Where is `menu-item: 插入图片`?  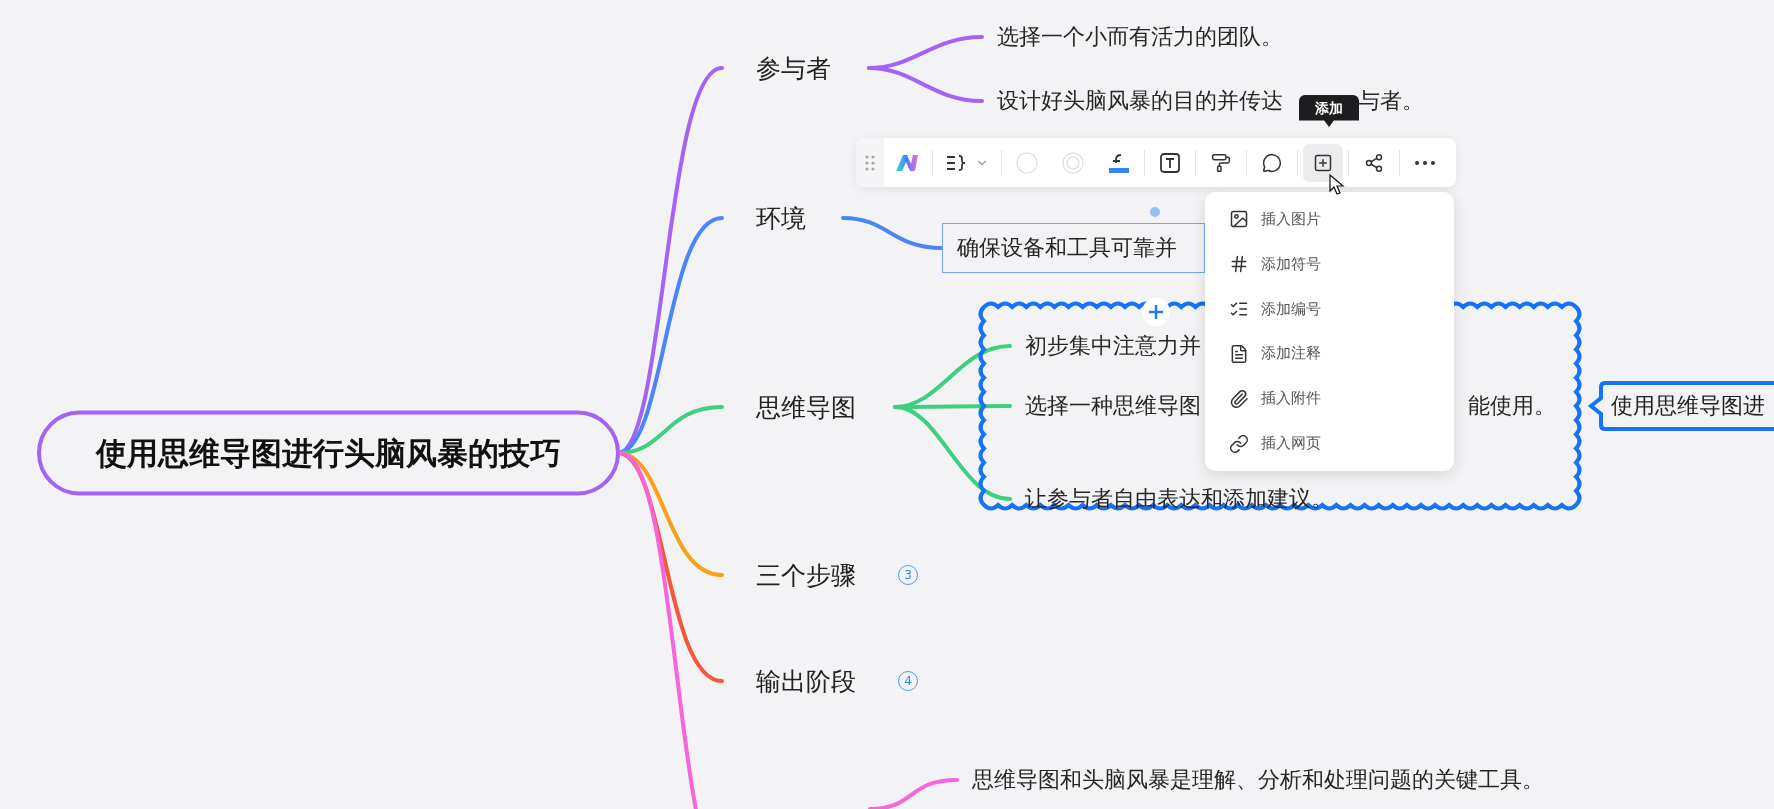 menu-item: 插入图片 is located at coordinates (1329, 219).